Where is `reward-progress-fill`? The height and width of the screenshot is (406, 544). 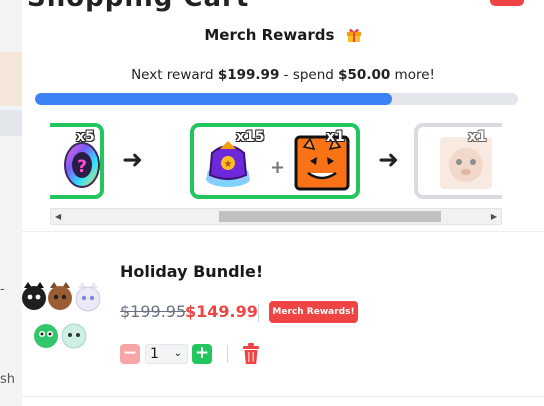 reward-progress-fill is located at coordinates (214, 99).